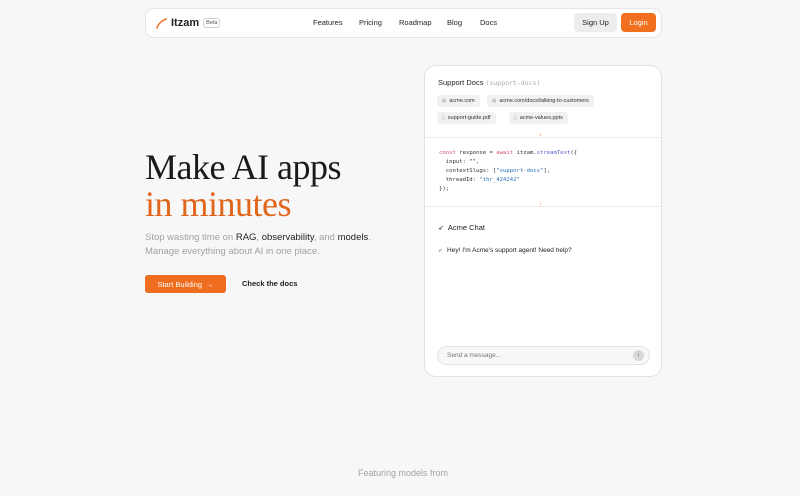  What do you see at coordinates (180, 284) in the screenshot?
I see `start-building-label: Start Building` at bounding box center [180, 284].